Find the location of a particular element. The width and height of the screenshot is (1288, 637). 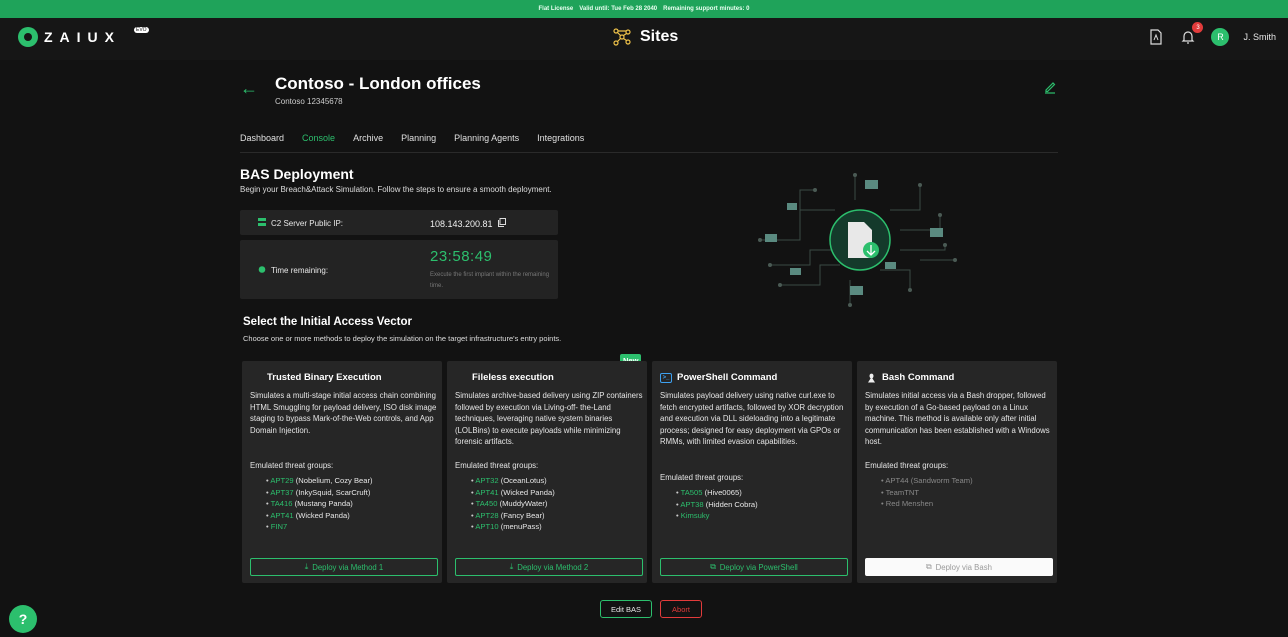

threat-group-item: TA416 (Mustang Panda) is located at coordinates (319, 504).